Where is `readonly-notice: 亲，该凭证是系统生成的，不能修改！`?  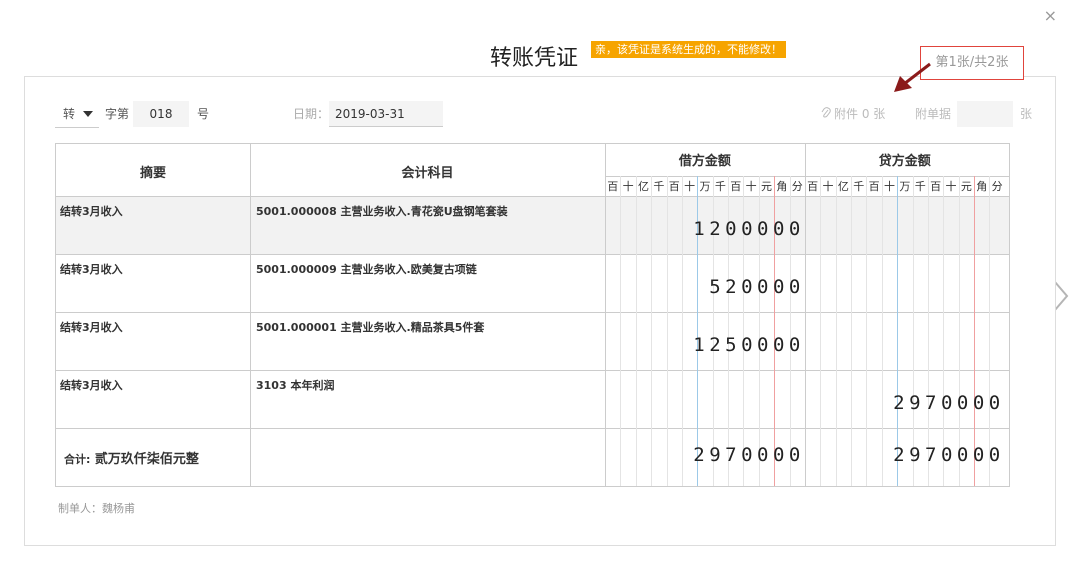
readonly-notice: 亲，该凭证是系统生成的，不能修改！ is located at coordinates (688, 49).